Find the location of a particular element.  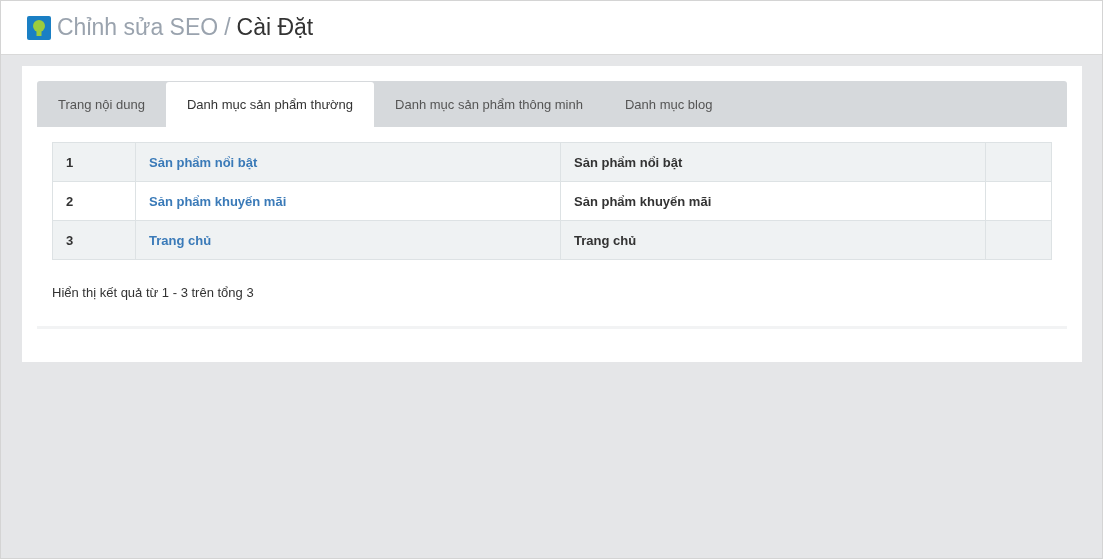

category-link: Sản phẩm khuyến mãi is located at coordinates (218, 201).